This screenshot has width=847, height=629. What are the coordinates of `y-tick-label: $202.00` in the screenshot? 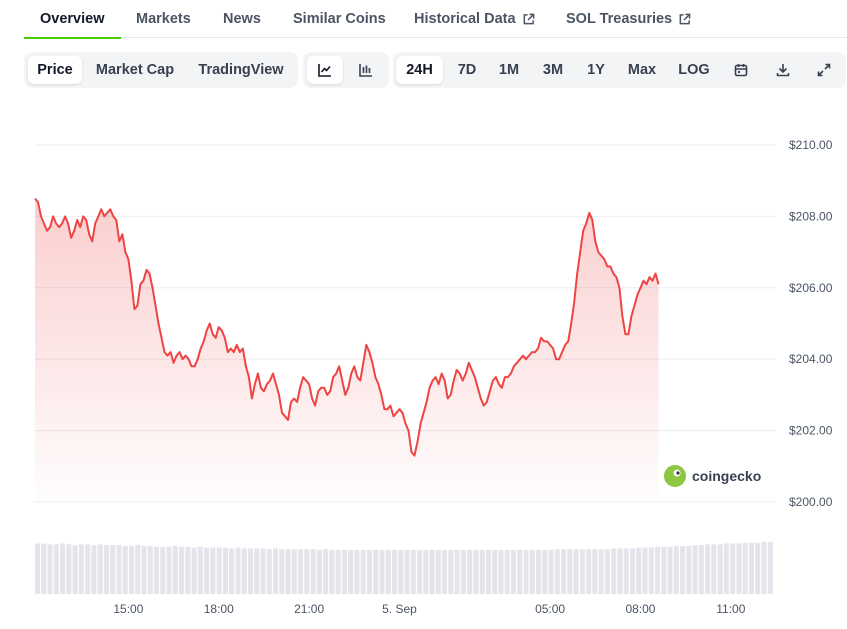 It's located at (811, 431).